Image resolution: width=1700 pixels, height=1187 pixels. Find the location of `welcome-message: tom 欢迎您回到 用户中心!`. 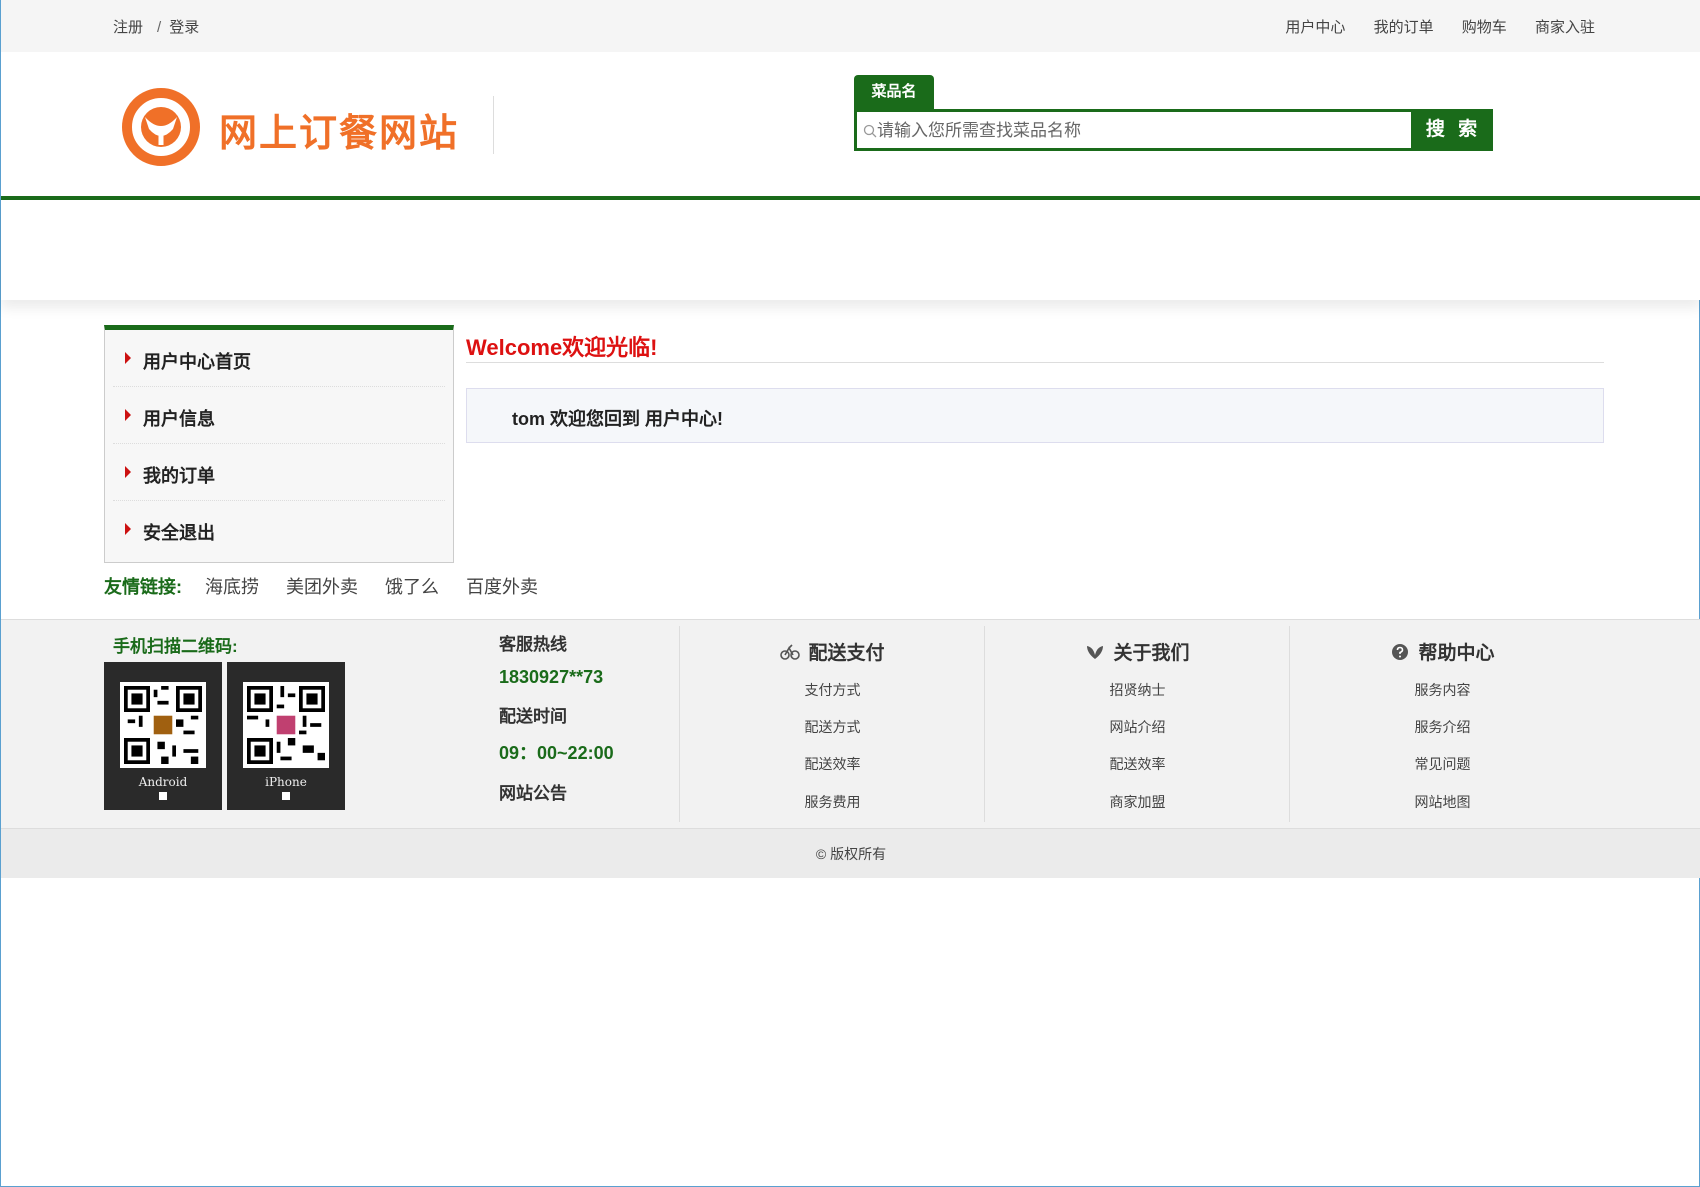

welcome-message: tom 欢迎您回到 用户中心! is located at coordinates (617, 419).